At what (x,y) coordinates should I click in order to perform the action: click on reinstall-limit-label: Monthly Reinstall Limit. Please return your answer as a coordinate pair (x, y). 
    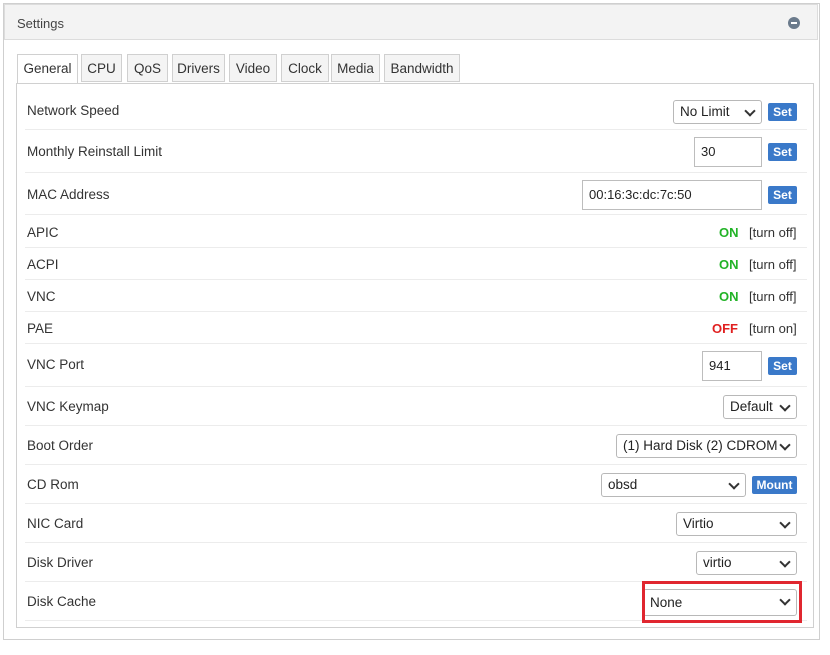
    Looking at the image, I should click on (95, 151).